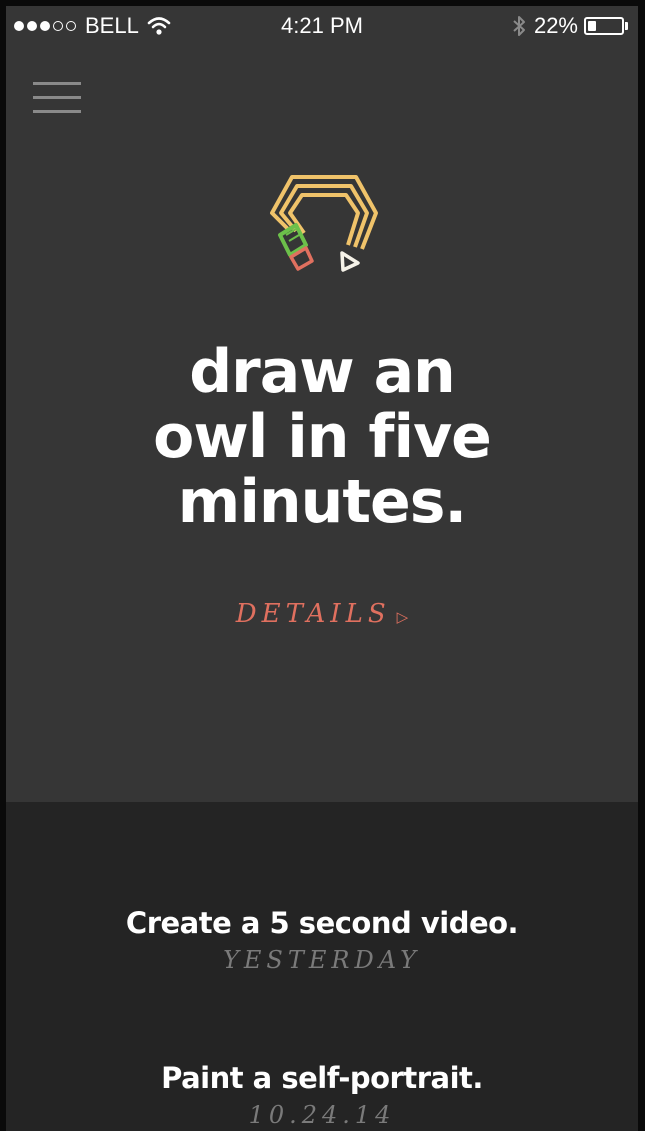 The image size is (645, 1131). I want to click on battery-tip, so click(626, 26).